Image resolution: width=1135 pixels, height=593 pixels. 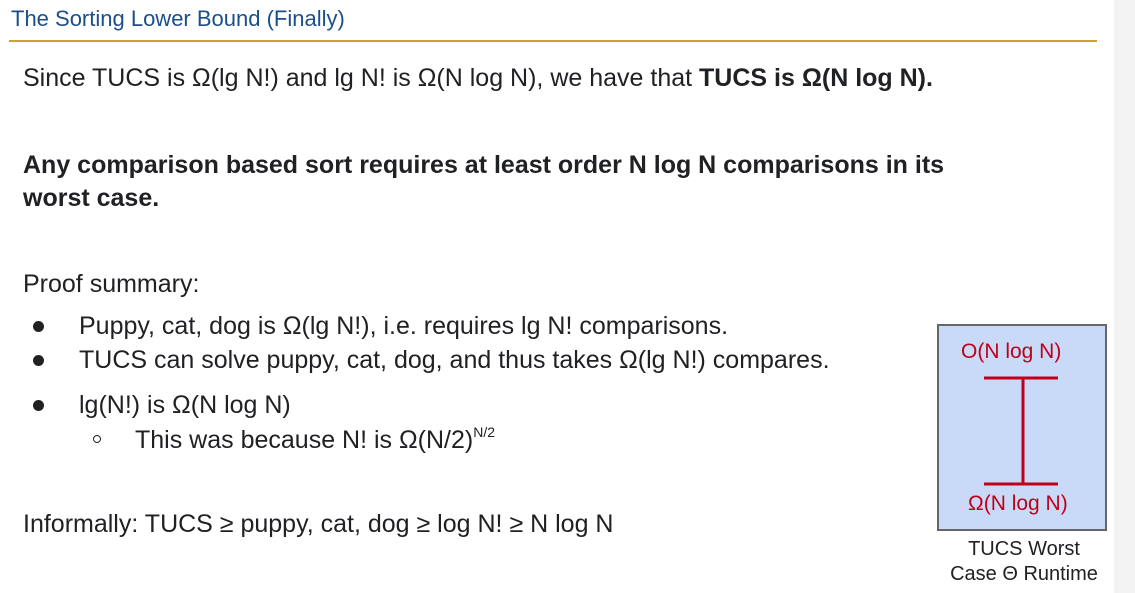 What do you see at coordinates (304, 440) in the screenshot?
I see `sub-bullet-main: This was because N! is Ω(N/2)` at bounding box center [304, 440].